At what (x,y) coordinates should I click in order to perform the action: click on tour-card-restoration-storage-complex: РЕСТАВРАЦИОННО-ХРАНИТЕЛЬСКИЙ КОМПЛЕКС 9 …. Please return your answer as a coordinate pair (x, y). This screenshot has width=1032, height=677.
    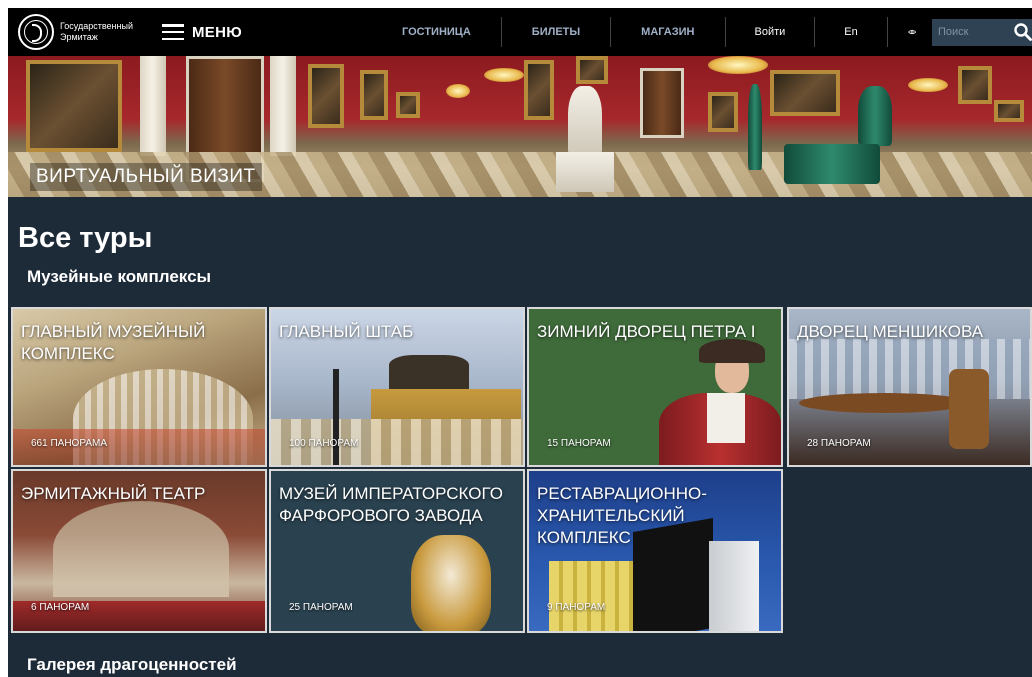
    Looking at the image, I should click on (655, 551).